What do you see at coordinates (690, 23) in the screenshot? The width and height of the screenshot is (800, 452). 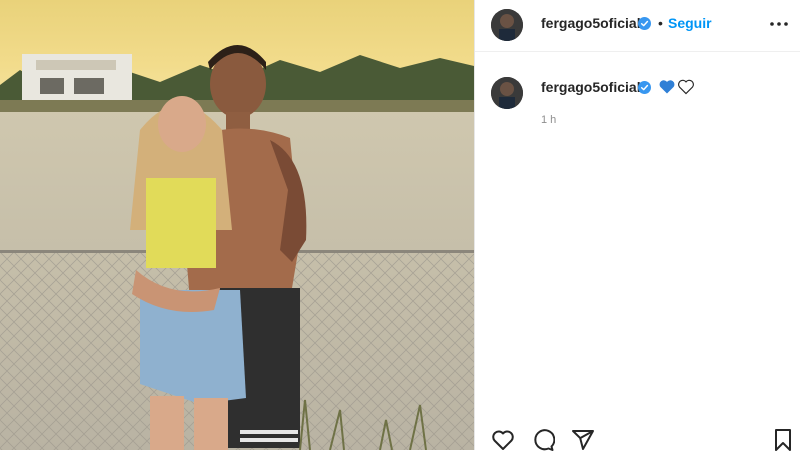 I see `follow-button: Seguir` at bounding box center [690, 23].